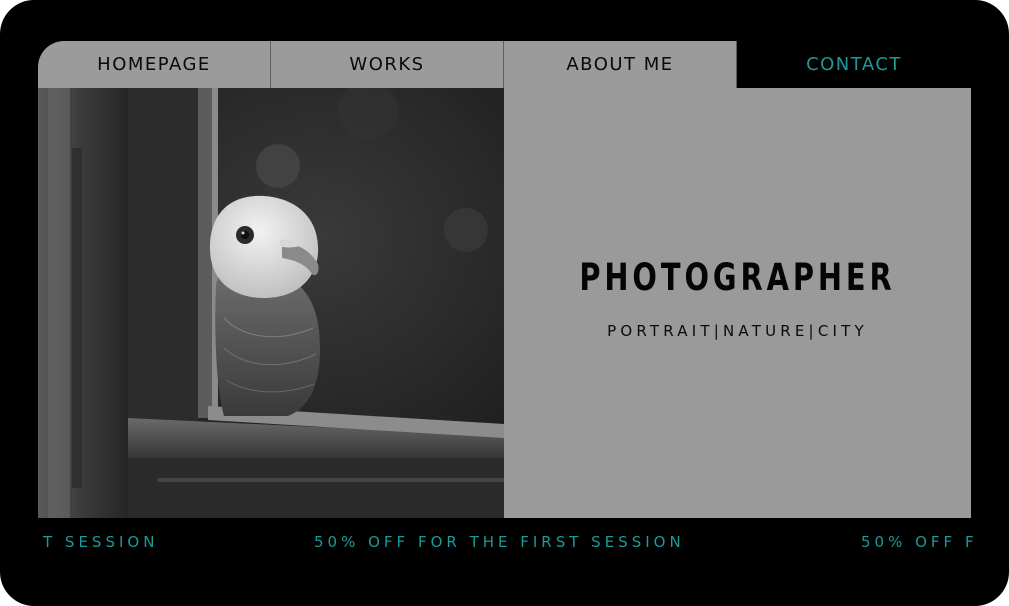  What do you see at coordinates (737, 277) in the screenshot?
I see `hero-title: PHOTOGRAPHER` at bounding box center [737, 277].